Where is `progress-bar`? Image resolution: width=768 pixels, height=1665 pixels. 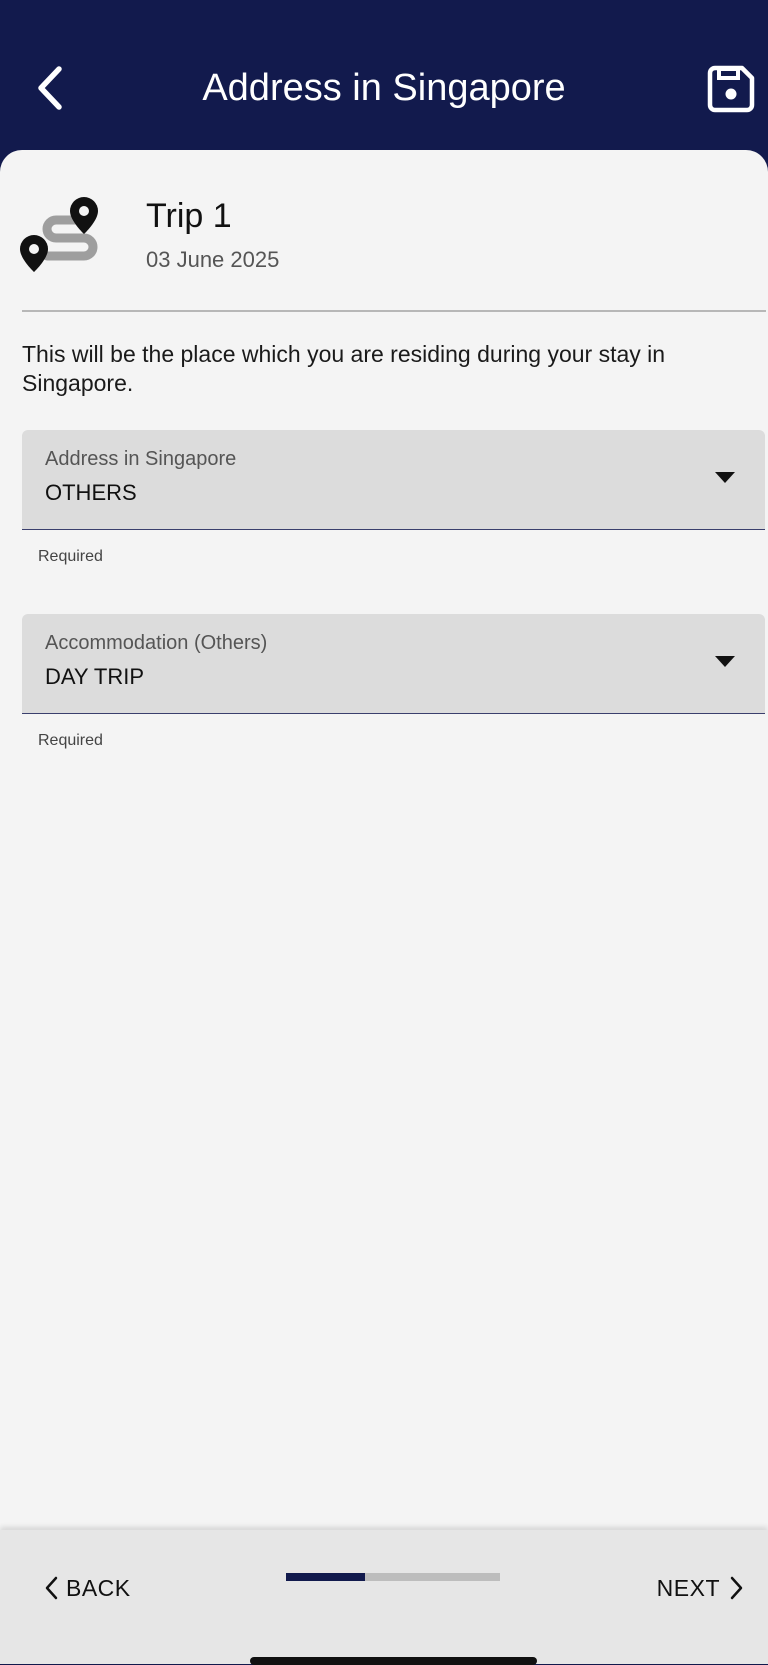 progress-bar is located at coordinates (393, 1577).